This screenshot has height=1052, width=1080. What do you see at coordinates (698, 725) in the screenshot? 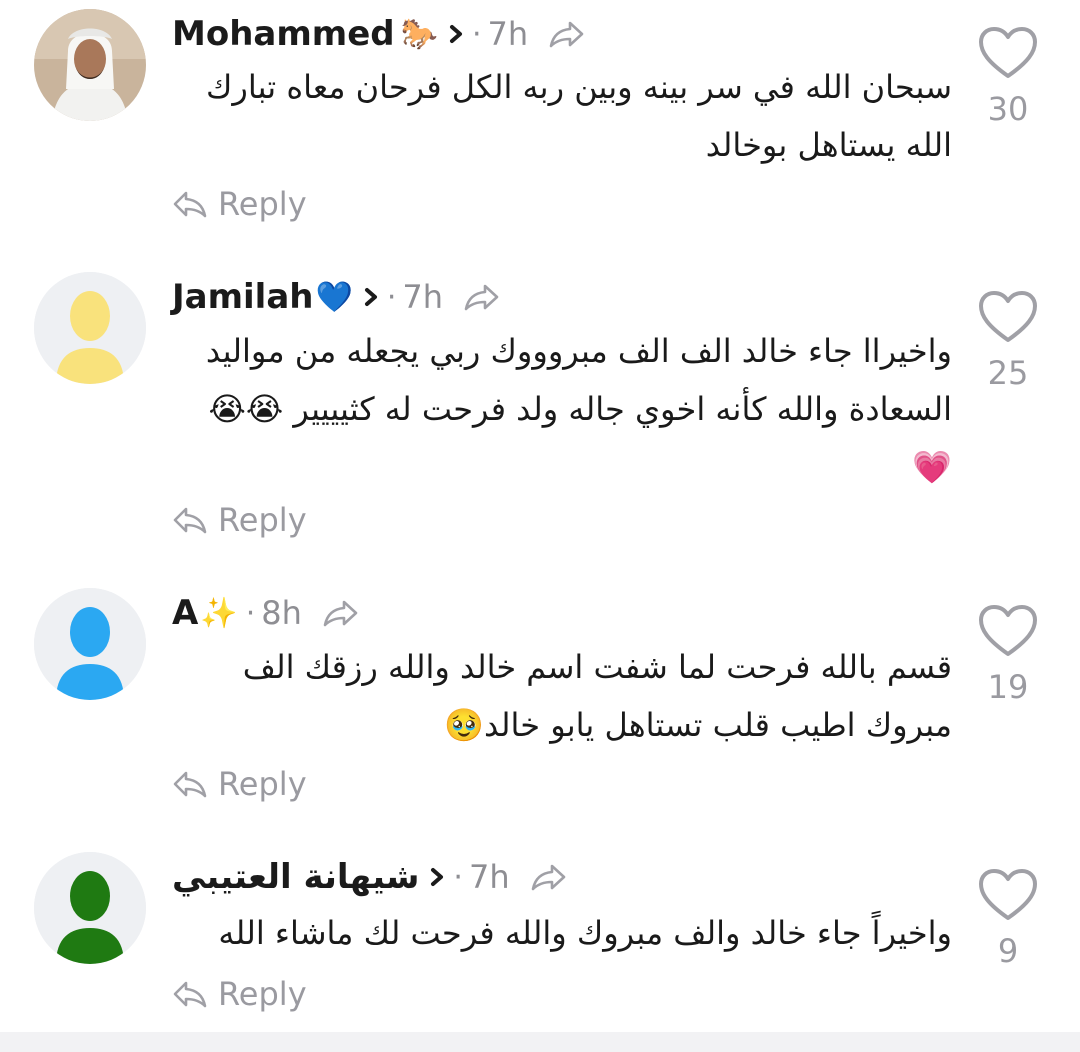
I see `comment-line: مبروك اطيب قلب تستاهل يابو خالد🥹` at bounding box center [698, 725].